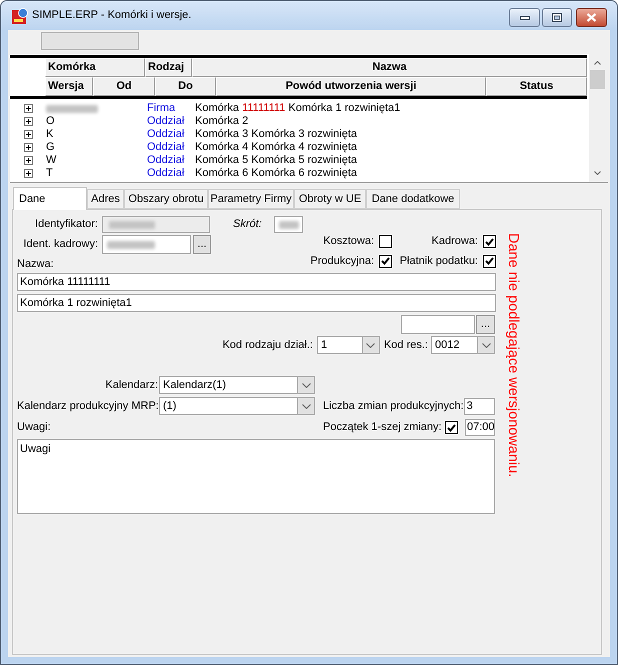 This screenshot has height=665, width=618. I want to click on table-cell: Komórka 3 Komórka 3 rozwinięta, so click(276, 134).